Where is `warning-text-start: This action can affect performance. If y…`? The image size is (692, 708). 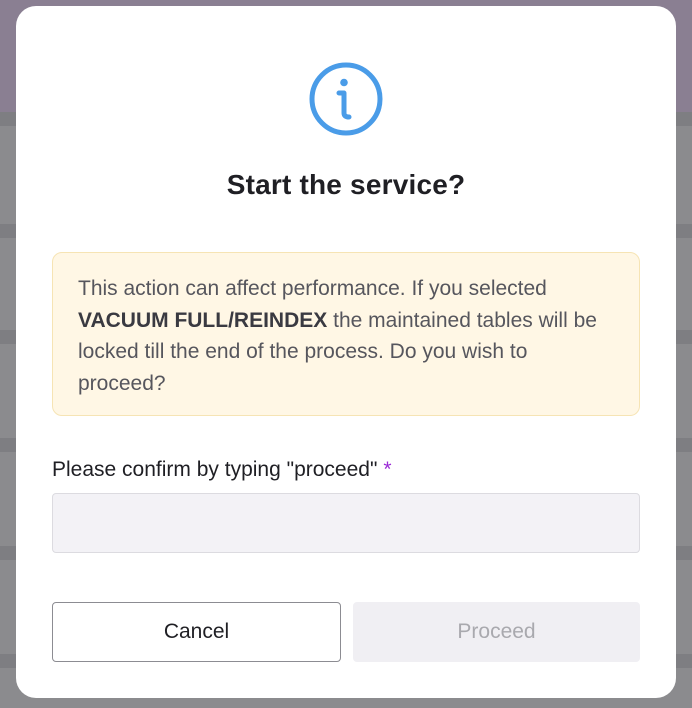
warning-text-start: This action can affect performance. If y… is located at coordinates (312, 288).